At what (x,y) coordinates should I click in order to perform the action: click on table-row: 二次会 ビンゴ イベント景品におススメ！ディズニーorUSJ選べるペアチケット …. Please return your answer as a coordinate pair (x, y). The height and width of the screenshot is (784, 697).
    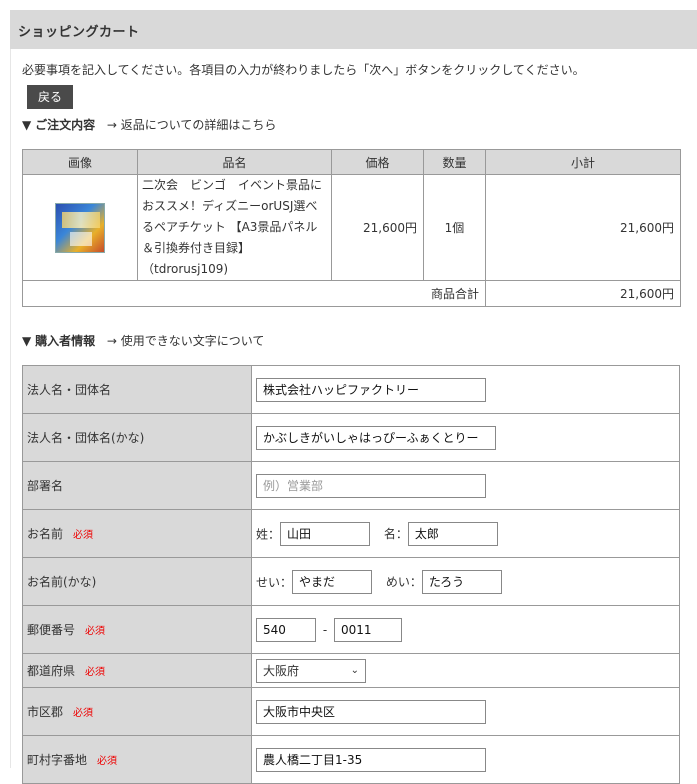
    Looking at the image, I should click on (351, 227).